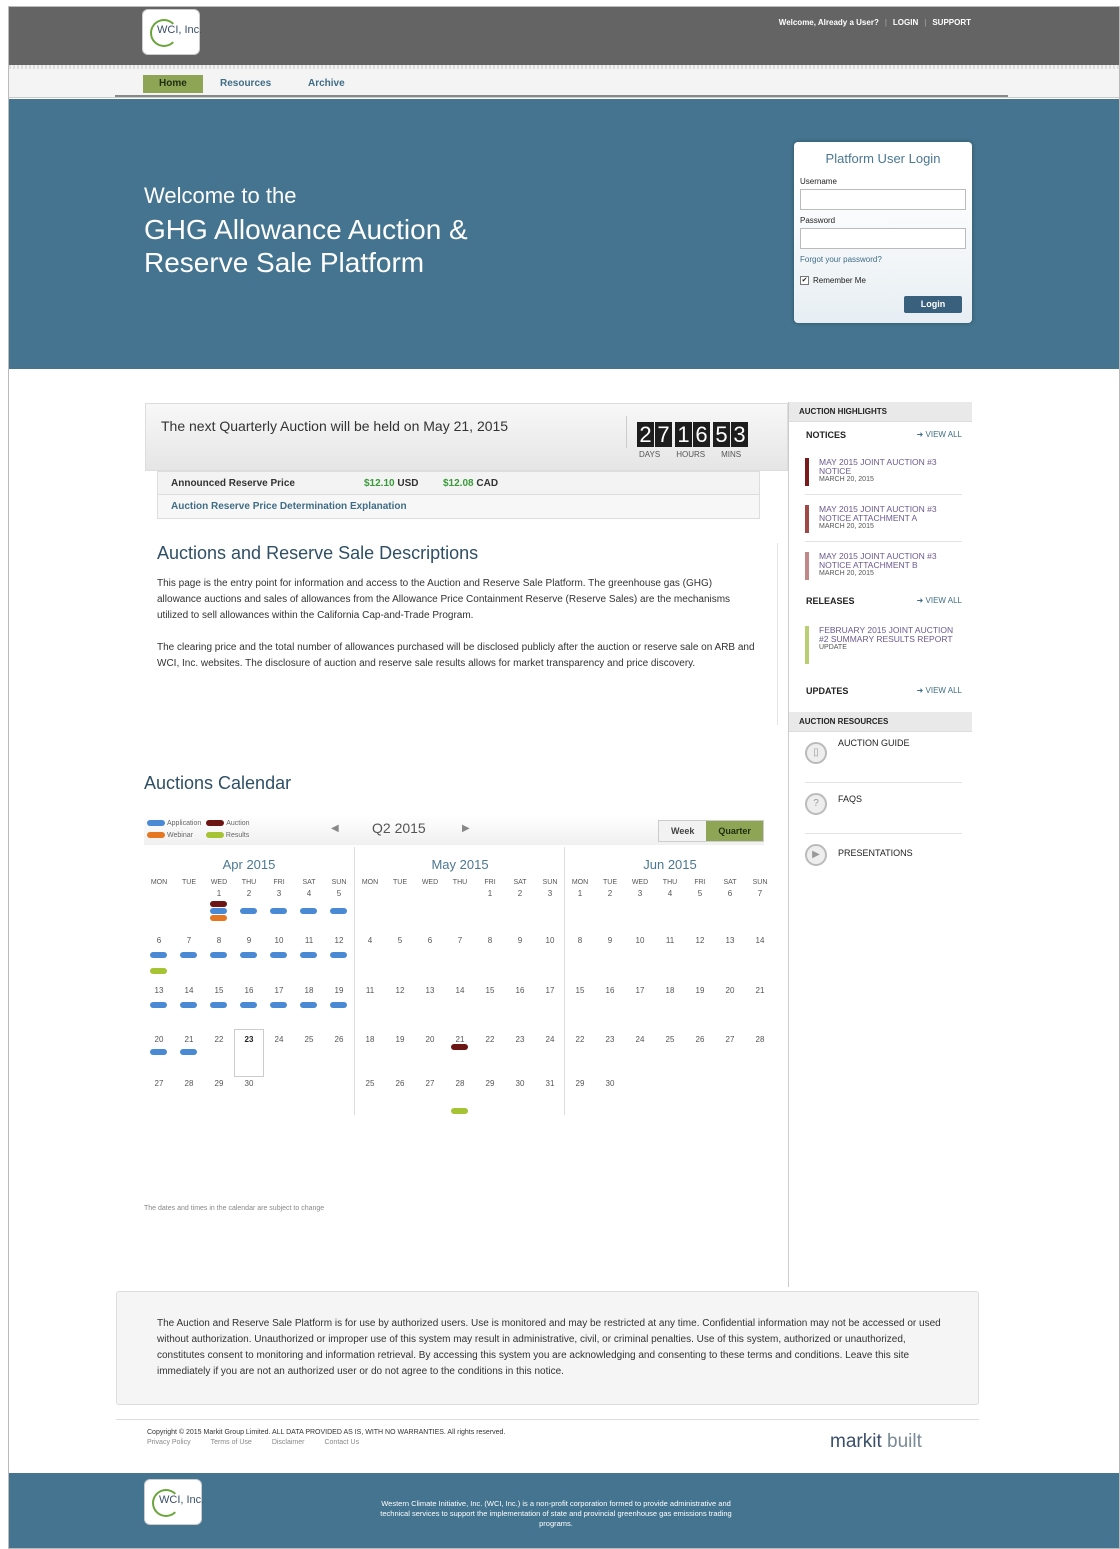 The width and height of the screenshot is (1120, 1549). Describe the element at coordinates (172, 32) in the screenshot. I see `wci-logo: WCI, Inc.` at that location.